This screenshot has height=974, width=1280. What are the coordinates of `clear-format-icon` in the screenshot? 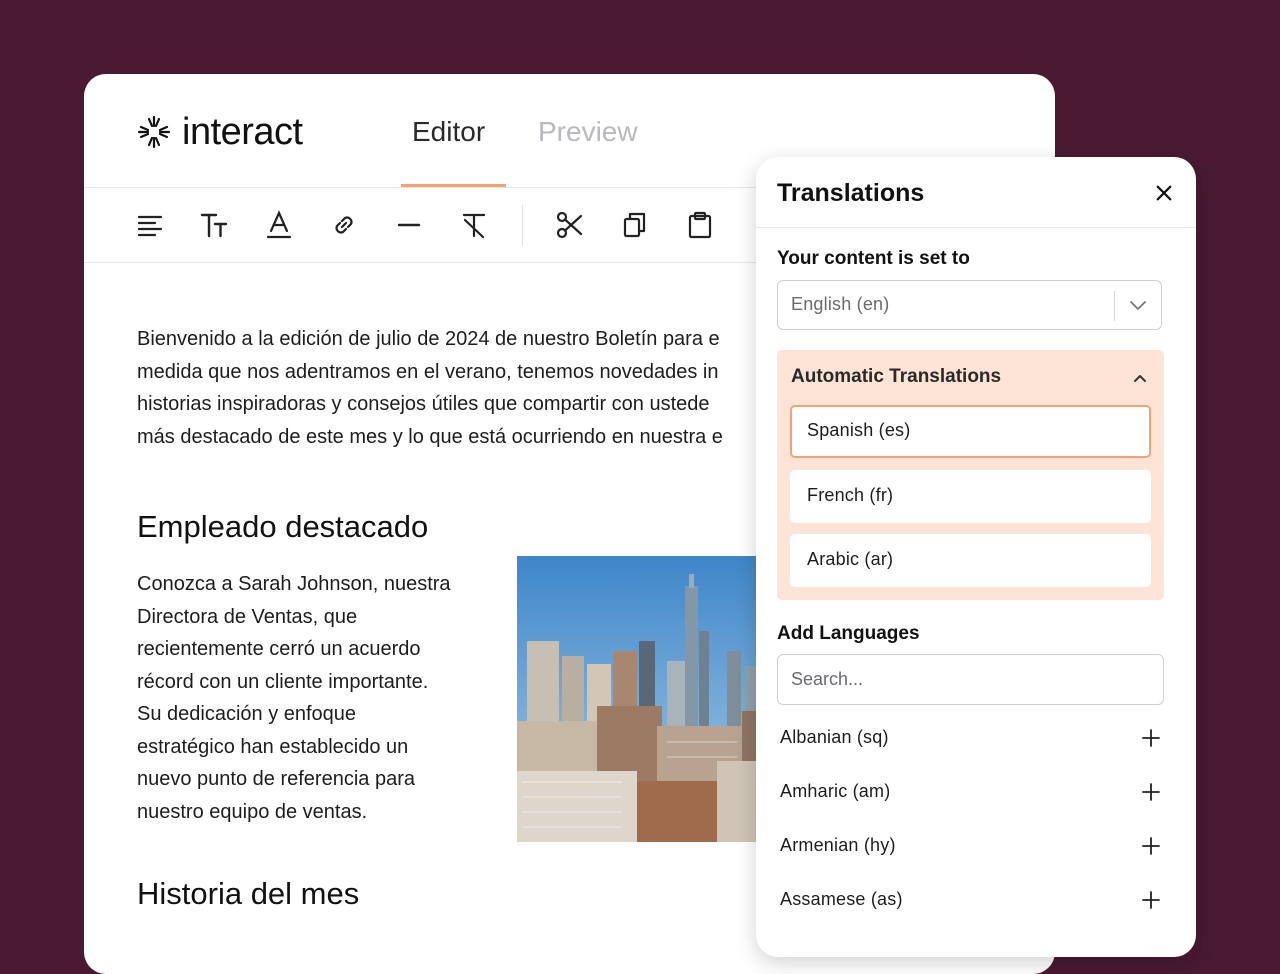 It's located at (474, 226).